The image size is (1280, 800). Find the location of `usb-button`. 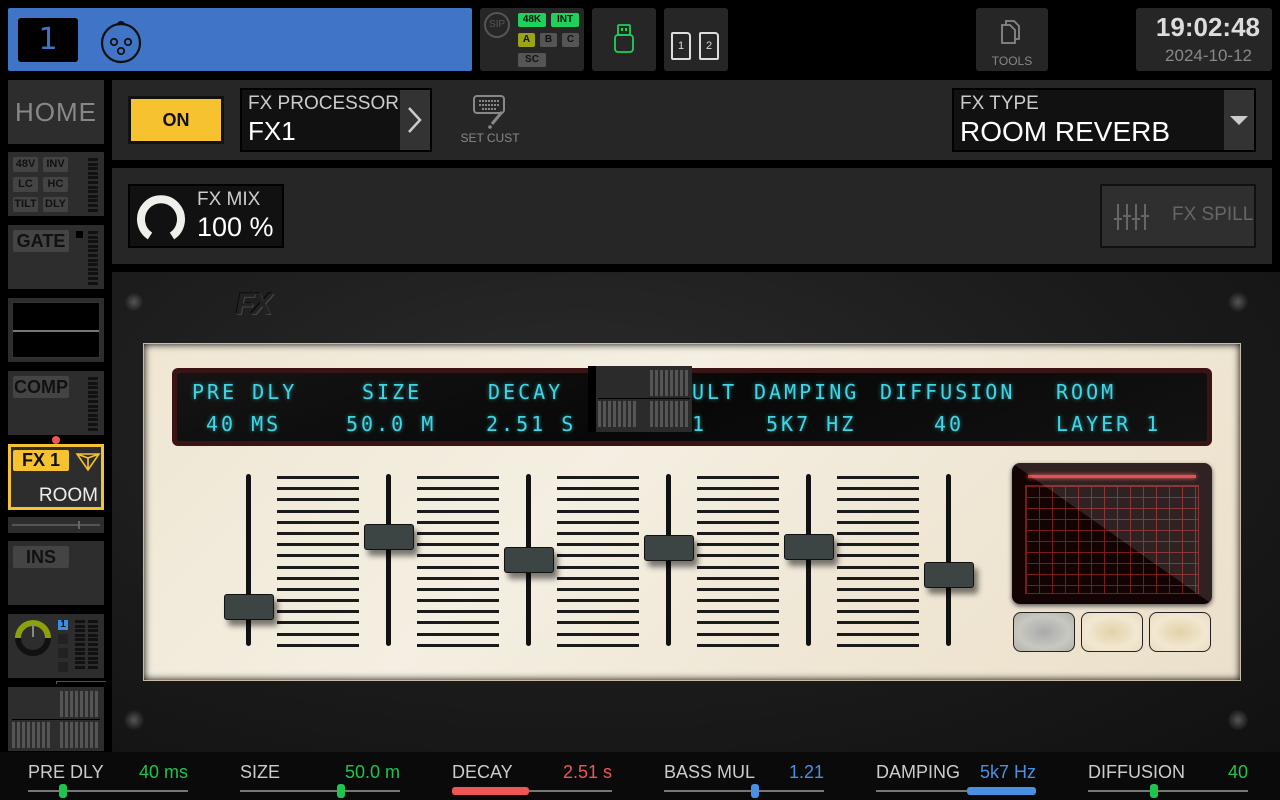

usb-button is located at coordinates (624, 39).